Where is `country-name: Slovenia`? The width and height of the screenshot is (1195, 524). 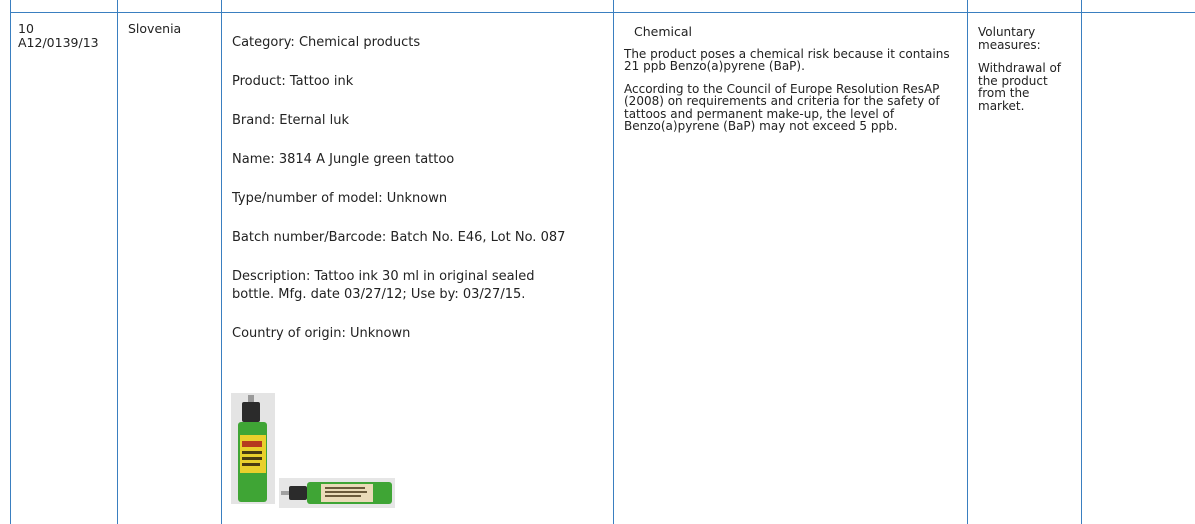 country-name: Slovenia is located at coordinates (155, 28).